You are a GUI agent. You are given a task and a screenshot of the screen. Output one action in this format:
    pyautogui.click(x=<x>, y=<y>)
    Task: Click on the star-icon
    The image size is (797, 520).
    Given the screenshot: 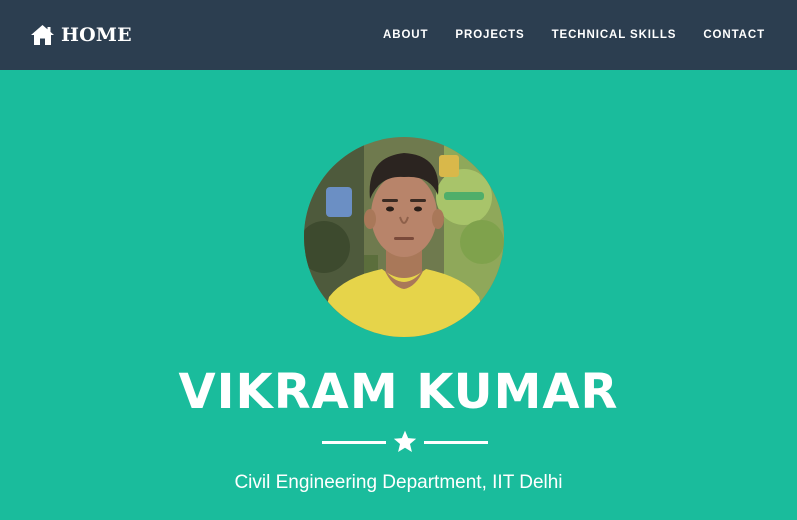 What is the action you would take?
    pyautogui.click(x=405, y=441)
    